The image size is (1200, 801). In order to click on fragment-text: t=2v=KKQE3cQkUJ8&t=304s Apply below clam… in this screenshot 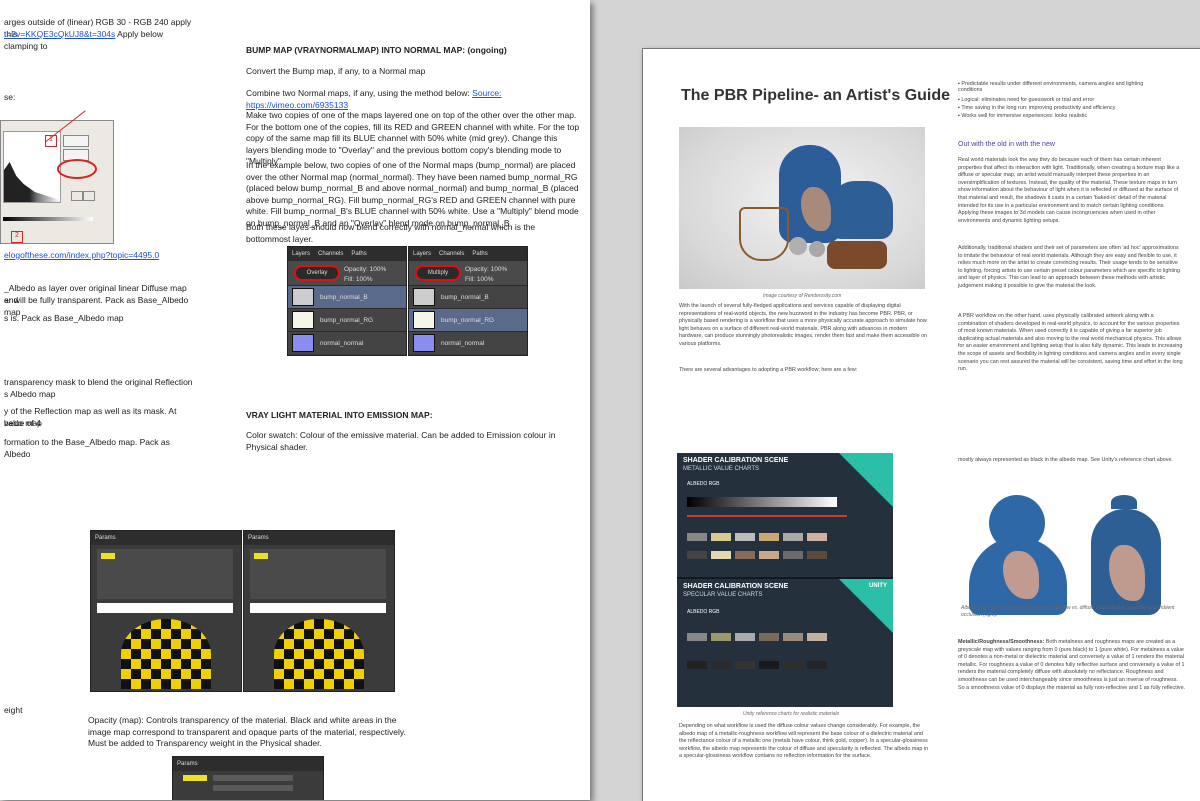, I will do `click(84, 40)`.